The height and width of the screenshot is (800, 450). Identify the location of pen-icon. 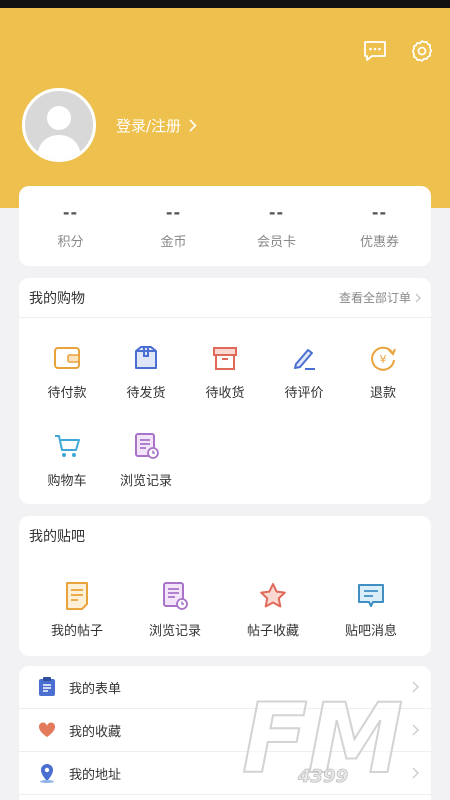
(304, 358).